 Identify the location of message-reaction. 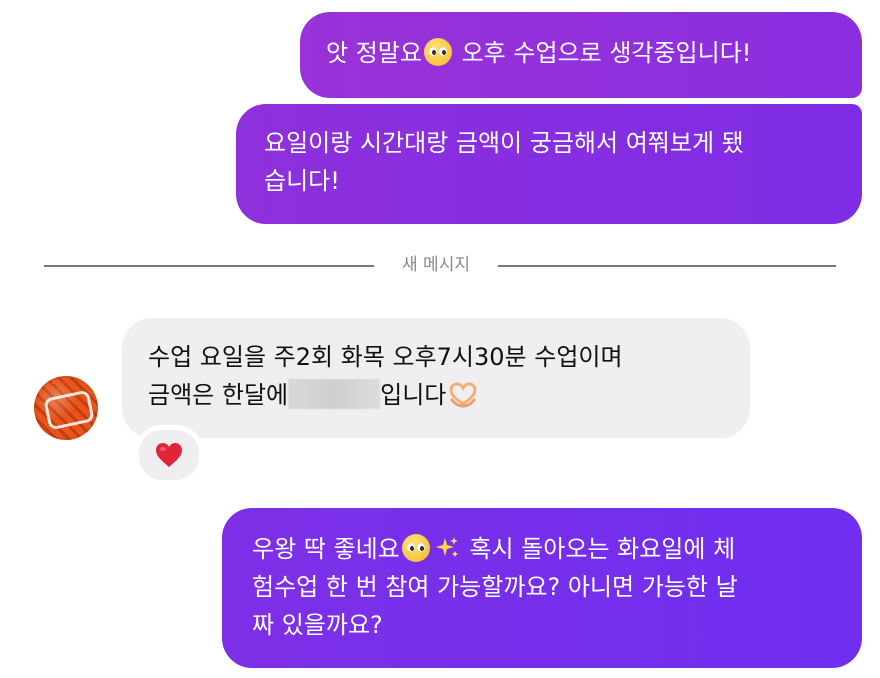
(169, 455).